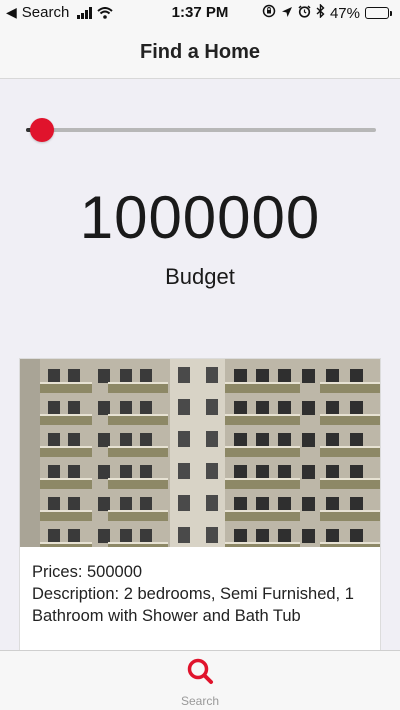 This screenshot has width=400, height=710. Describe the element at coordinates (42, 130) in the screenshot. I see `slider-thumb` at that location.